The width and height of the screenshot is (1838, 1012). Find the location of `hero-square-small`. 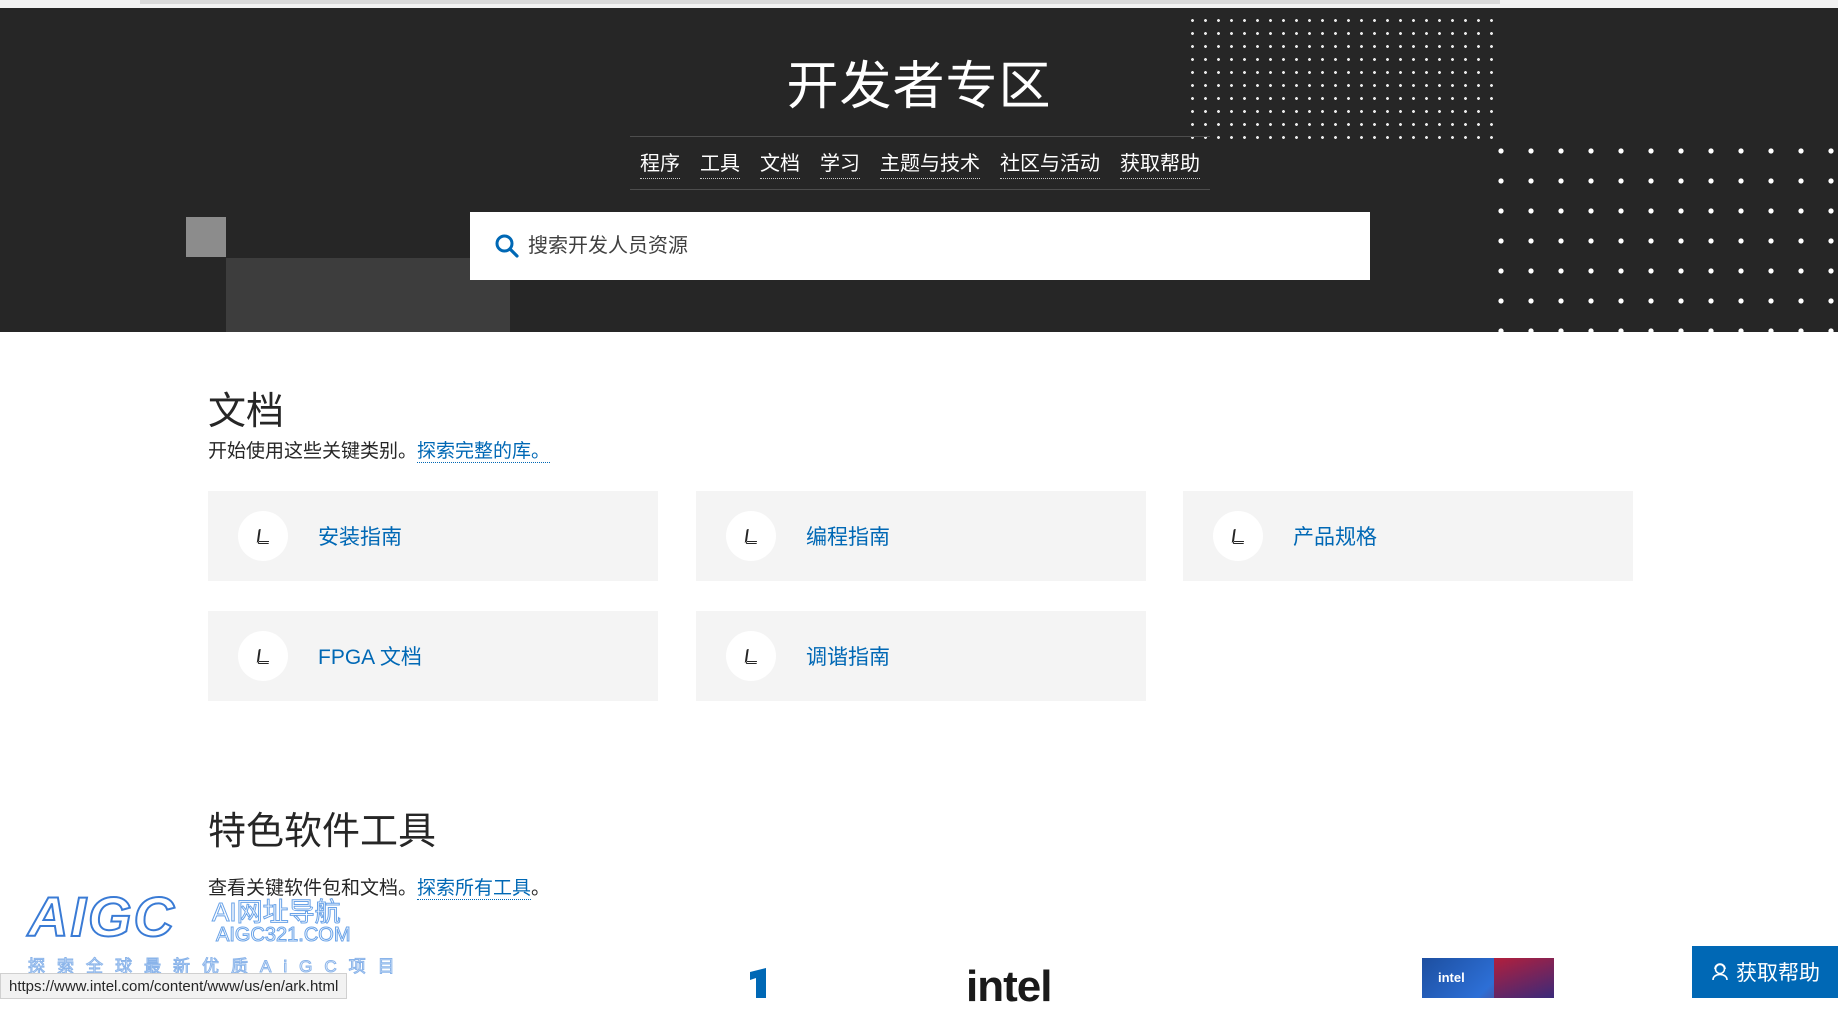

hero-square-small is located at coordinates (206, 237).